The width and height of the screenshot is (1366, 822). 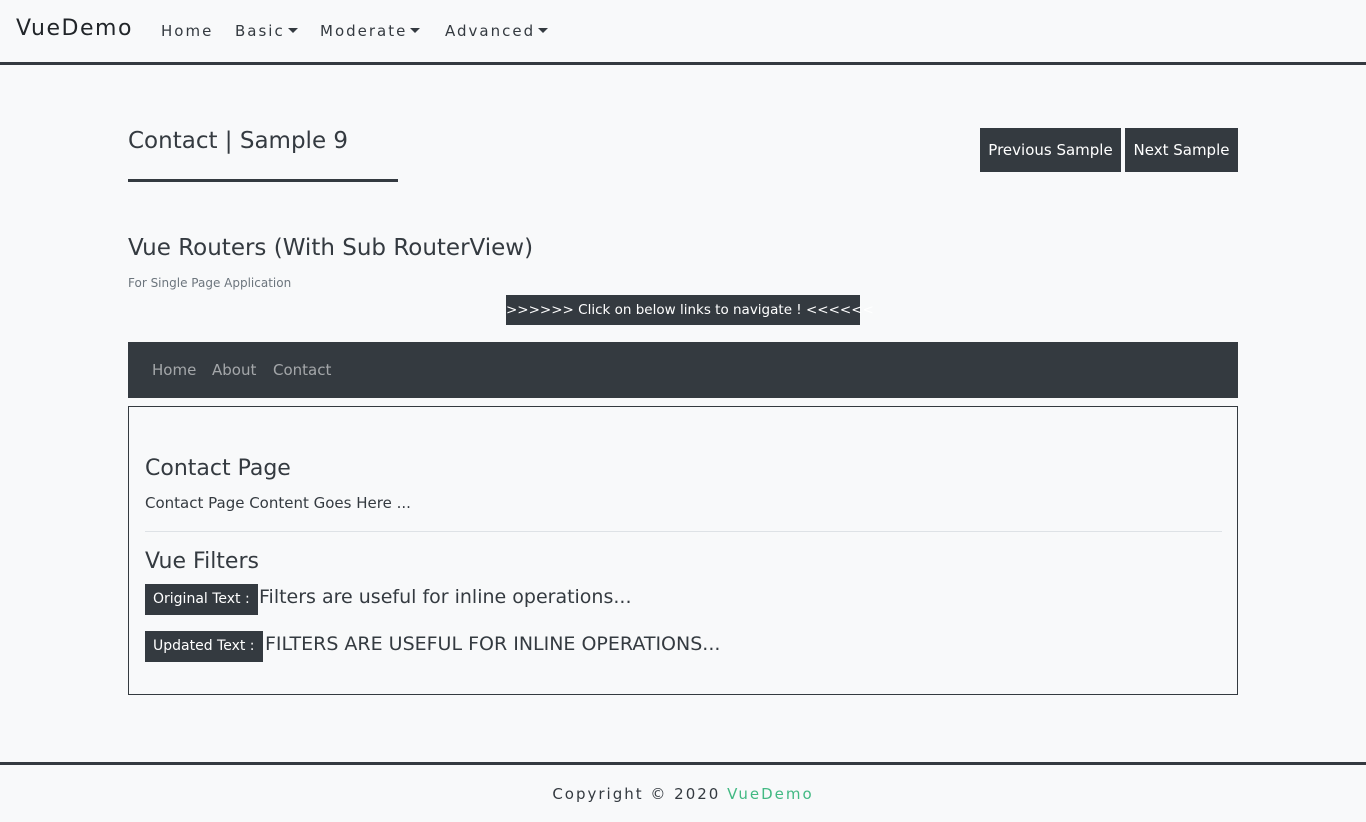 I want to click on divider, so click(x=683, y=531).